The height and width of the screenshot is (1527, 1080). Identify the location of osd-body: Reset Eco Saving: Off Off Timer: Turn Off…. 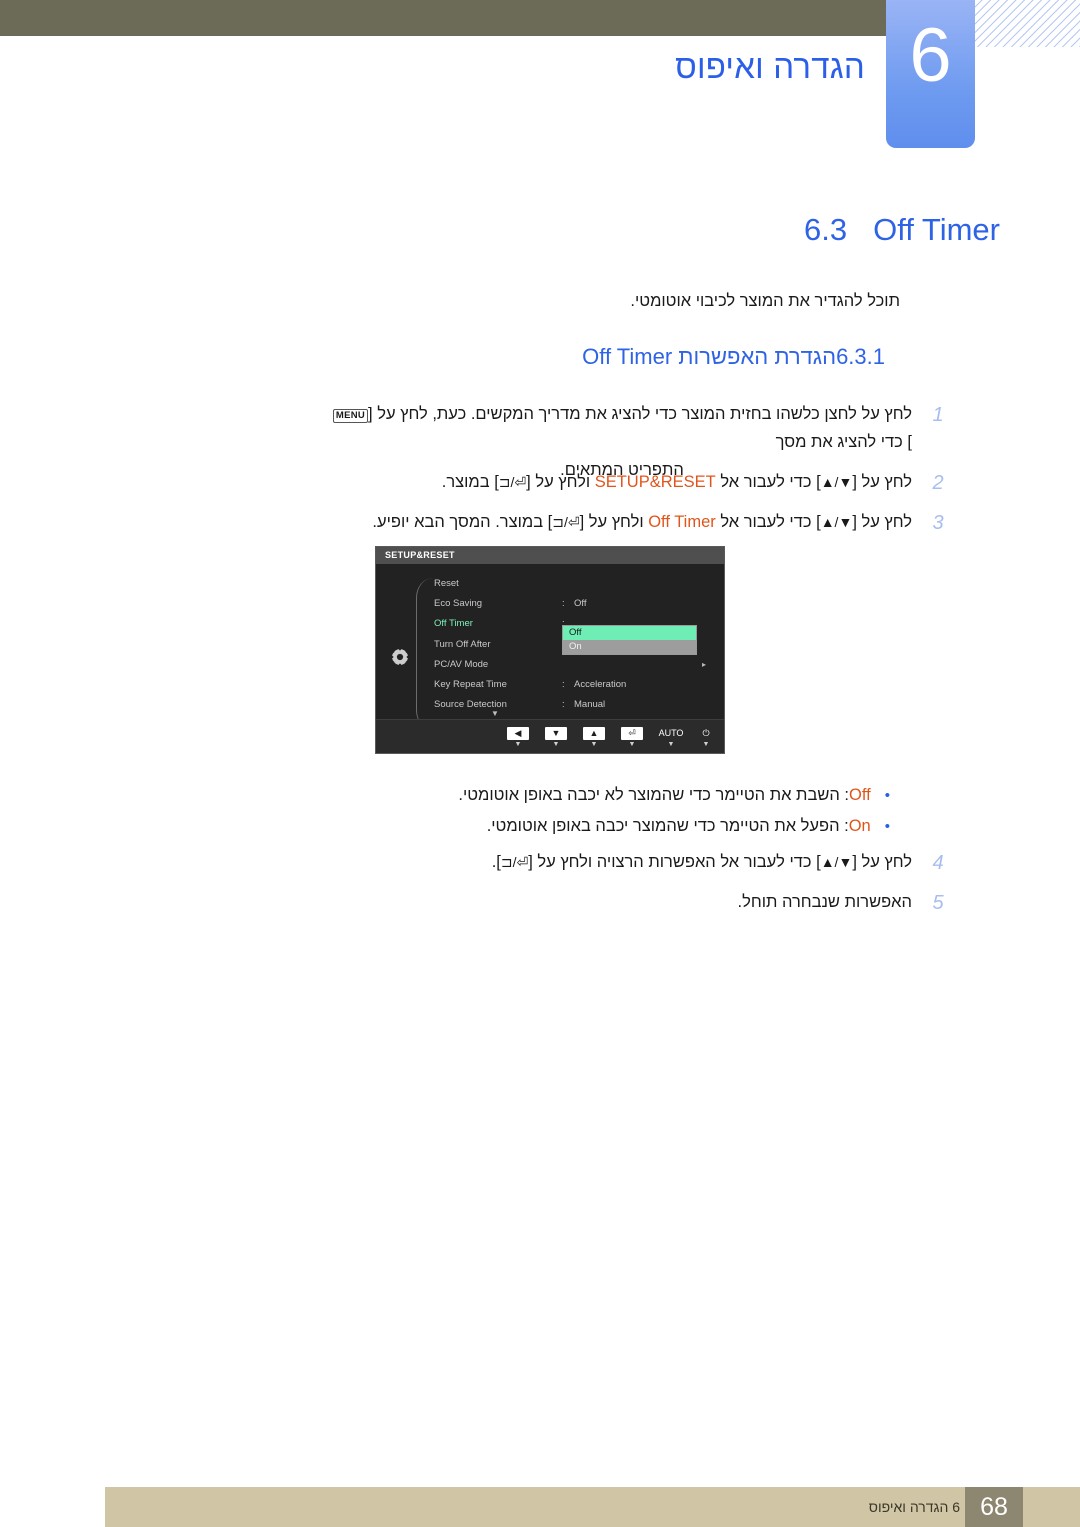
(550, 647).